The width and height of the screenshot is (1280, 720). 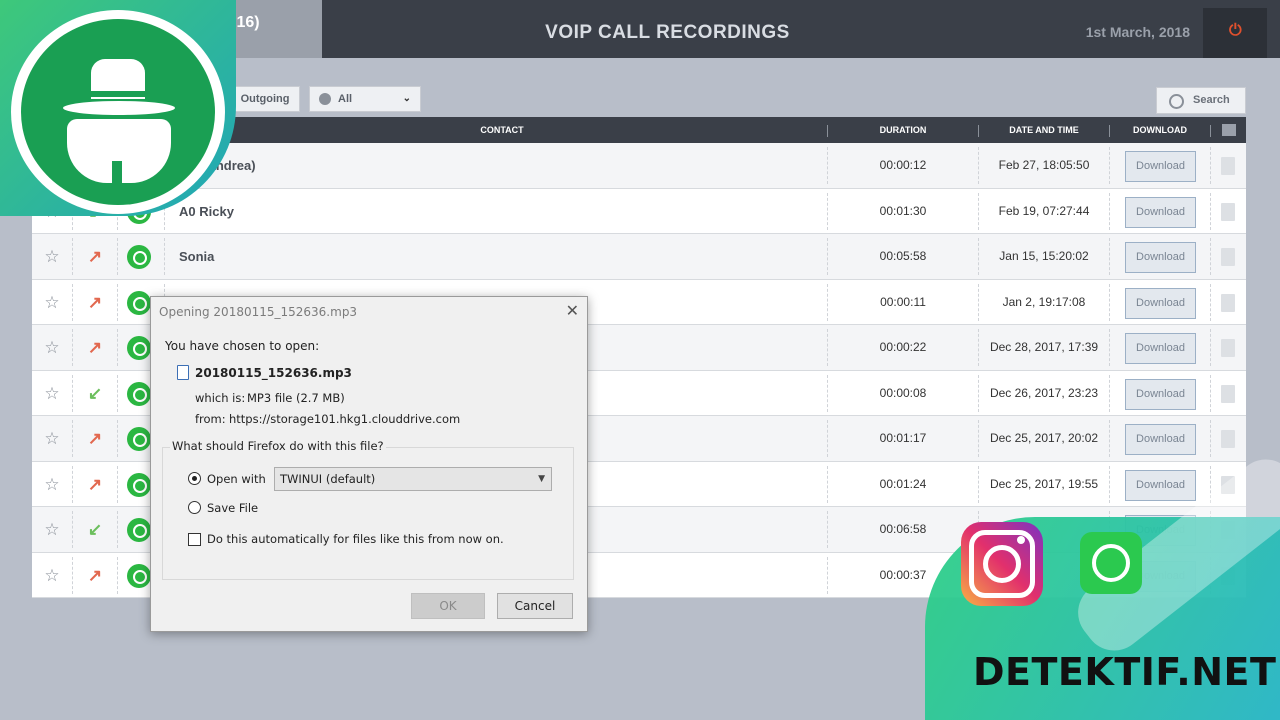 What do you see at coordinates (296, 398) in the screenshot?
I see `file-type-value: MP3 file (2.7 MB)` at bounding box center [296, 398].